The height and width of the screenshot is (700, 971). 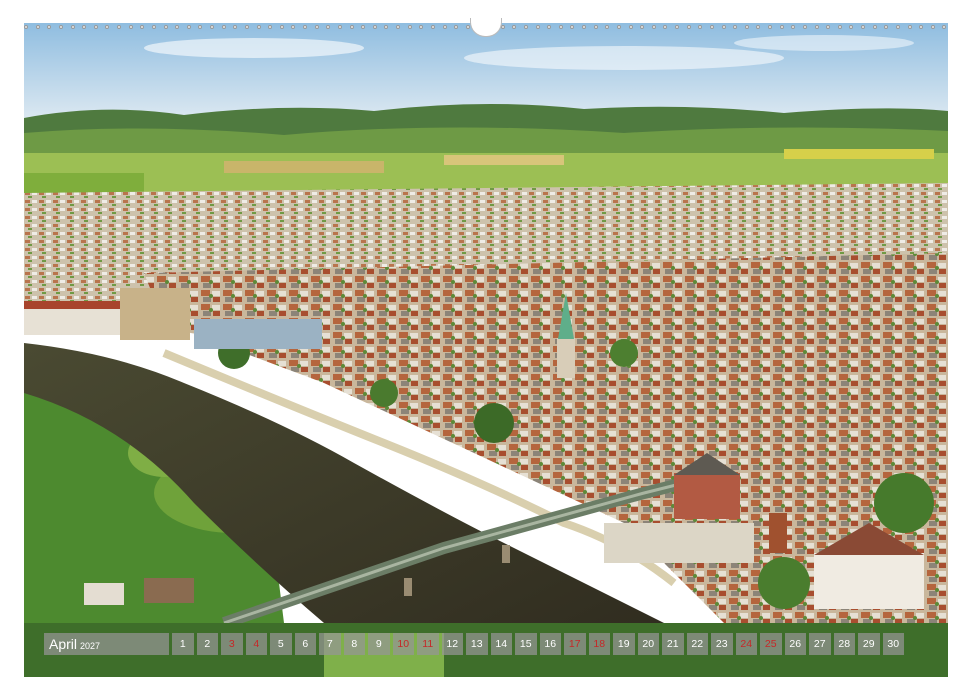 What do you see at coordinates (869, 644) in the screenshot?
I see `day-cell: 29` at bounding box center [869, 644].